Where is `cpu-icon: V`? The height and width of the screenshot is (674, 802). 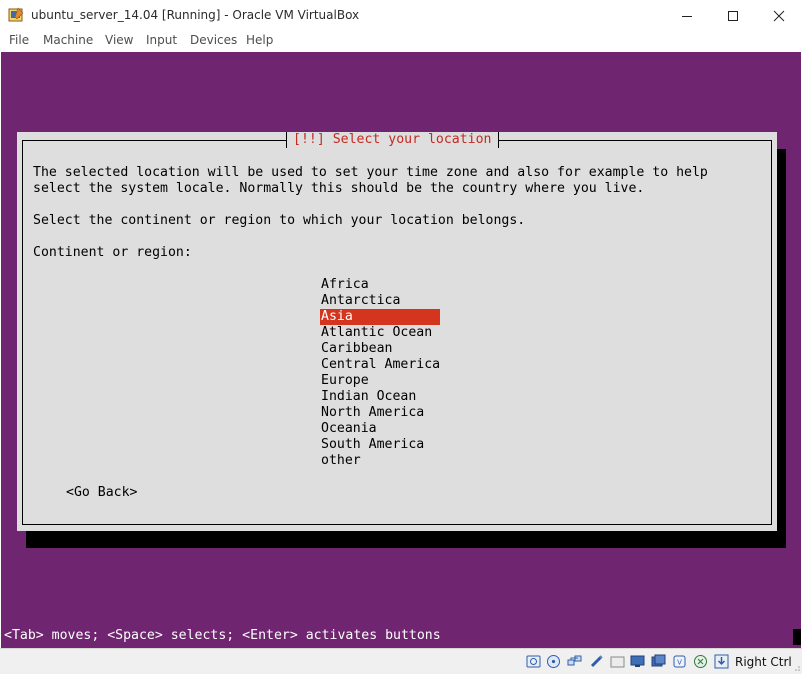 cpu-icon: V is located at coordinates (679, 661).